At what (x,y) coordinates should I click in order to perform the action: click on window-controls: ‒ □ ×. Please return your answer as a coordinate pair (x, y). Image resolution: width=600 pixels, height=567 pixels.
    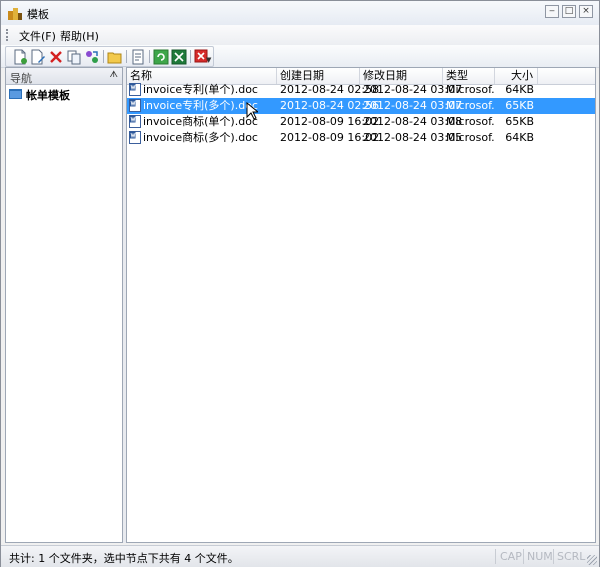
    Looking at the image, I should click on (569, 11).